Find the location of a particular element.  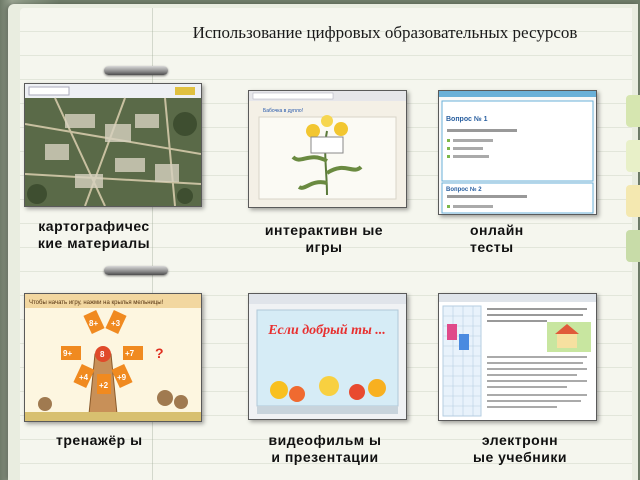

thumb-maps is located at coordinates (113, 145).